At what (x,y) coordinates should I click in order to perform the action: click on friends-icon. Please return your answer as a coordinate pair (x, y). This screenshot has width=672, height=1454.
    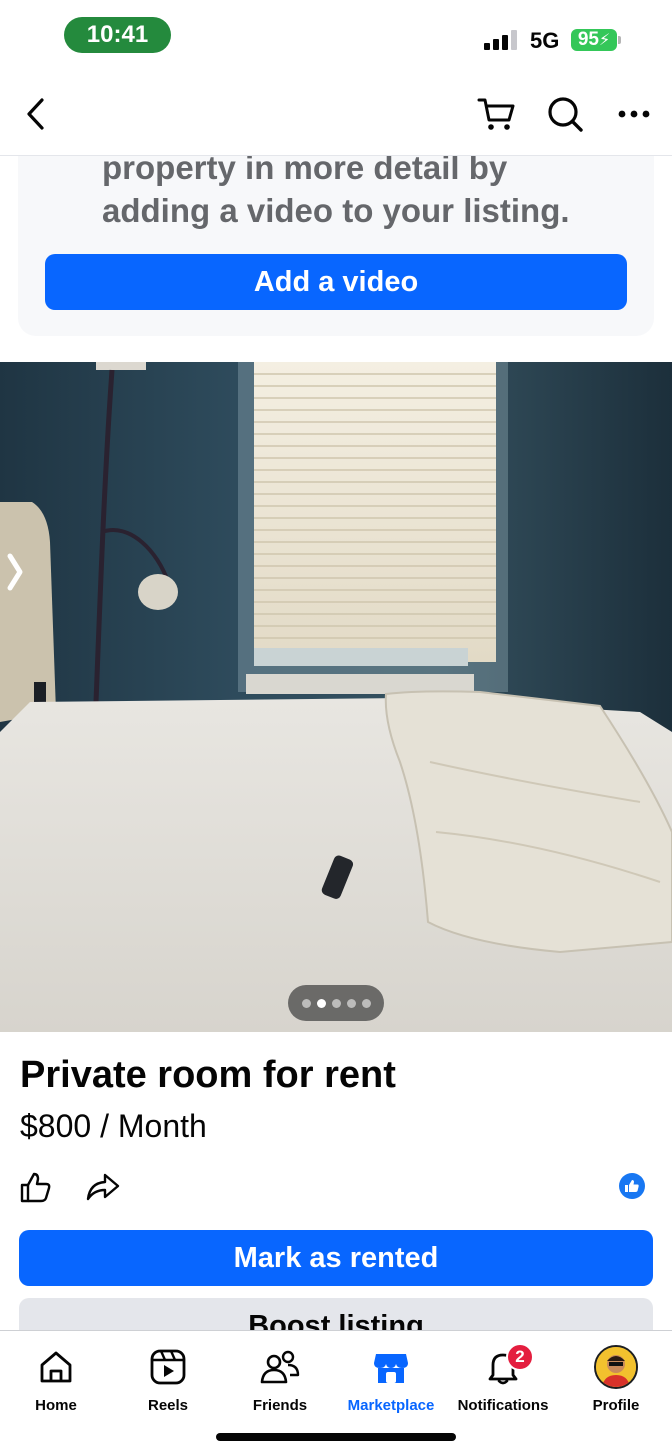
    Looking at the image, I should click on (280, 1367).